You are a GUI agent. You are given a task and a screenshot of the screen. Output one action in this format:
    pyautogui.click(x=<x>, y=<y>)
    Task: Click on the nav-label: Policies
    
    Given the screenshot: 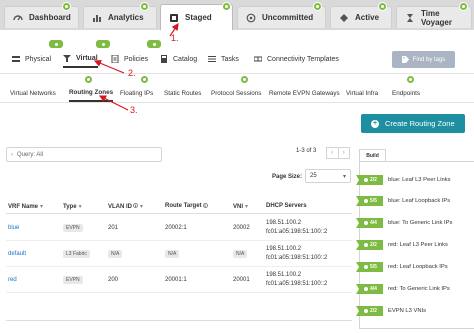 What is the action you would take?
    pyautogui.click(x=136, y=59)
    